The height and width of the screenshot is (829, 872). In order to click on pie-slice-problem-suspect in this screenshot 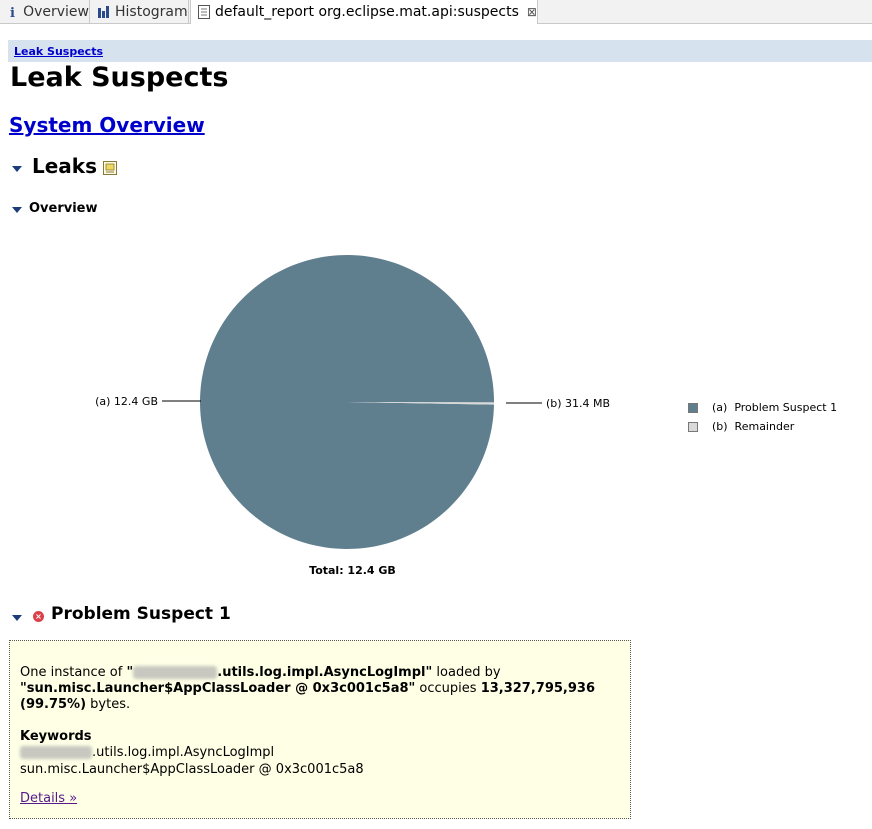, I will do `click(346, 401)`.